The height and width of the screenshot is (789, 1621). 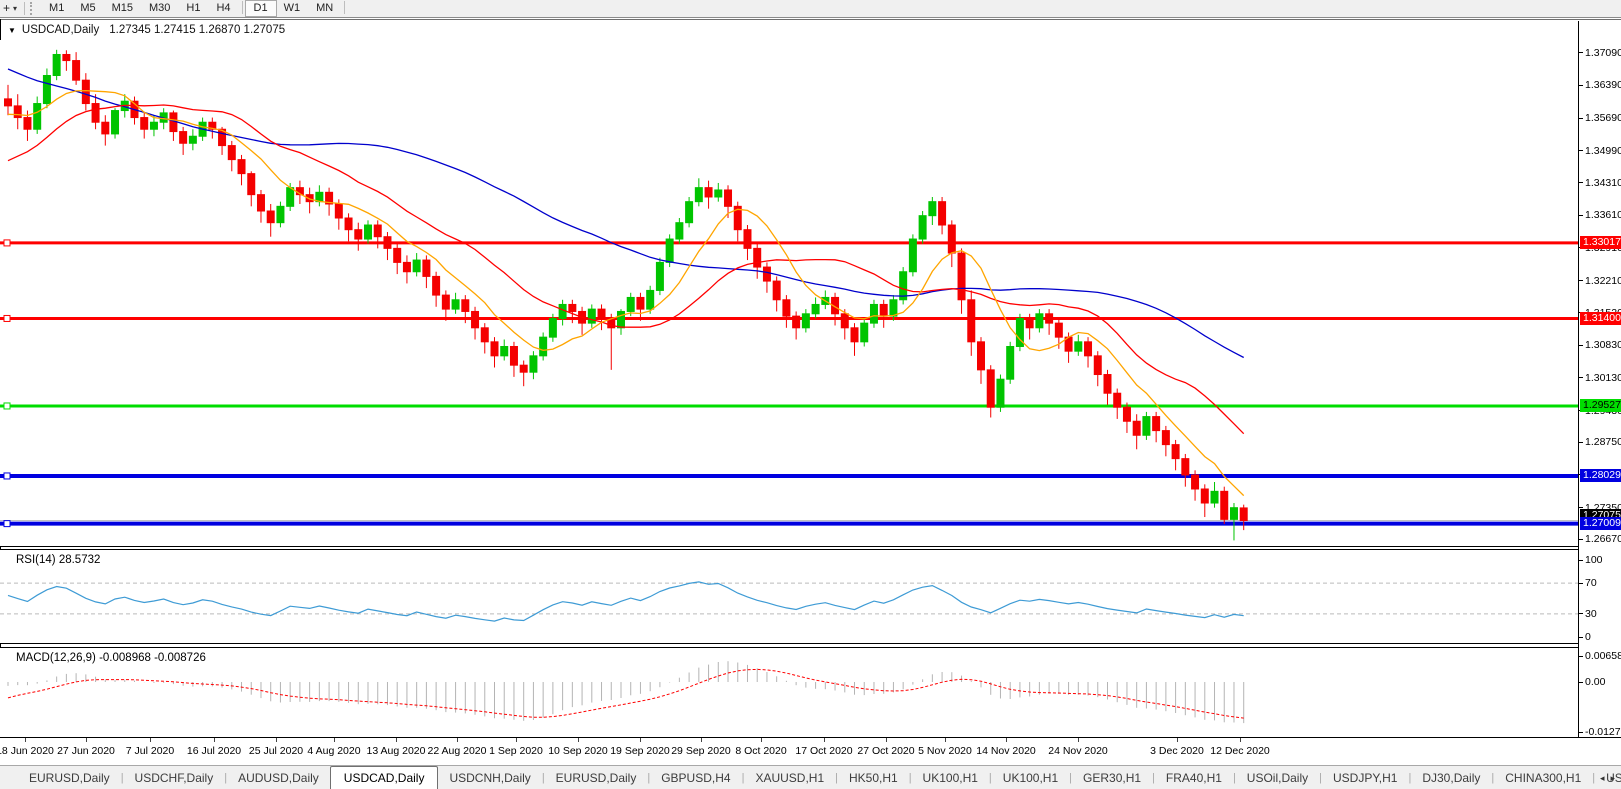 I want to click on tab-scroll-left-icon: ◂, so click(x=1602, y=778).